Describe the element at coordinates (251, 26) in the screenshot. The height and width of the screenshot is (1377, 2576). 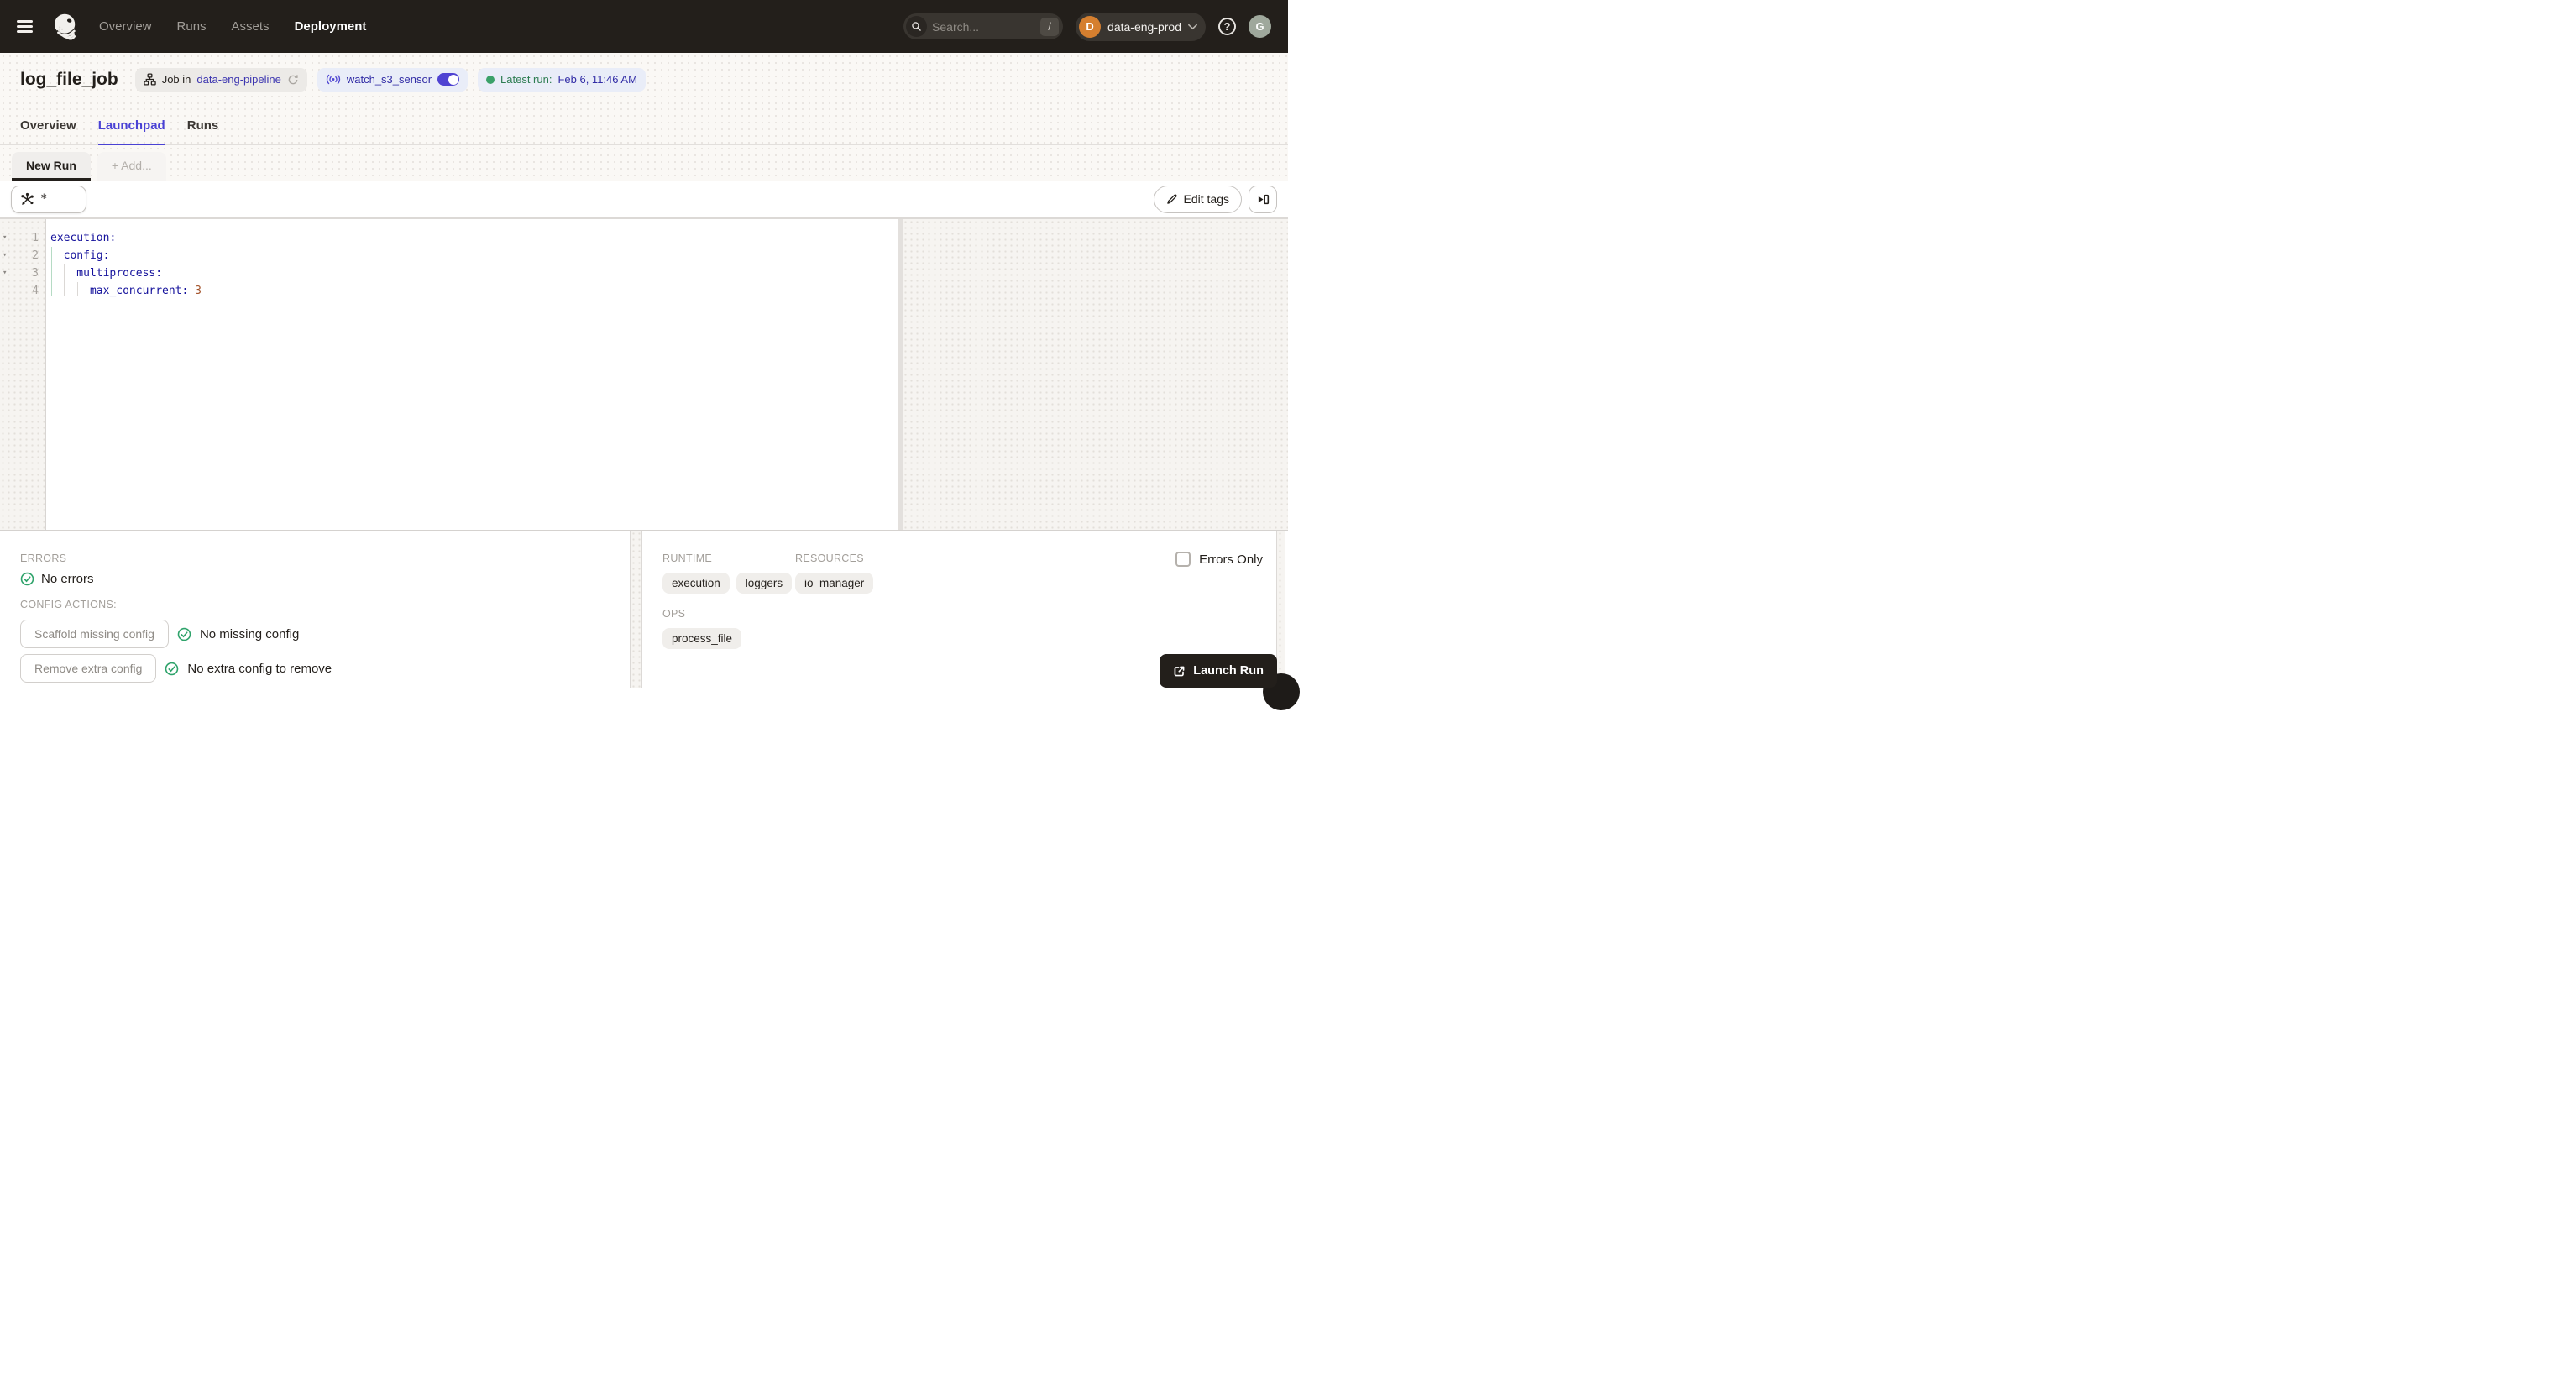
I see `nav-assets: Assets` at that location.